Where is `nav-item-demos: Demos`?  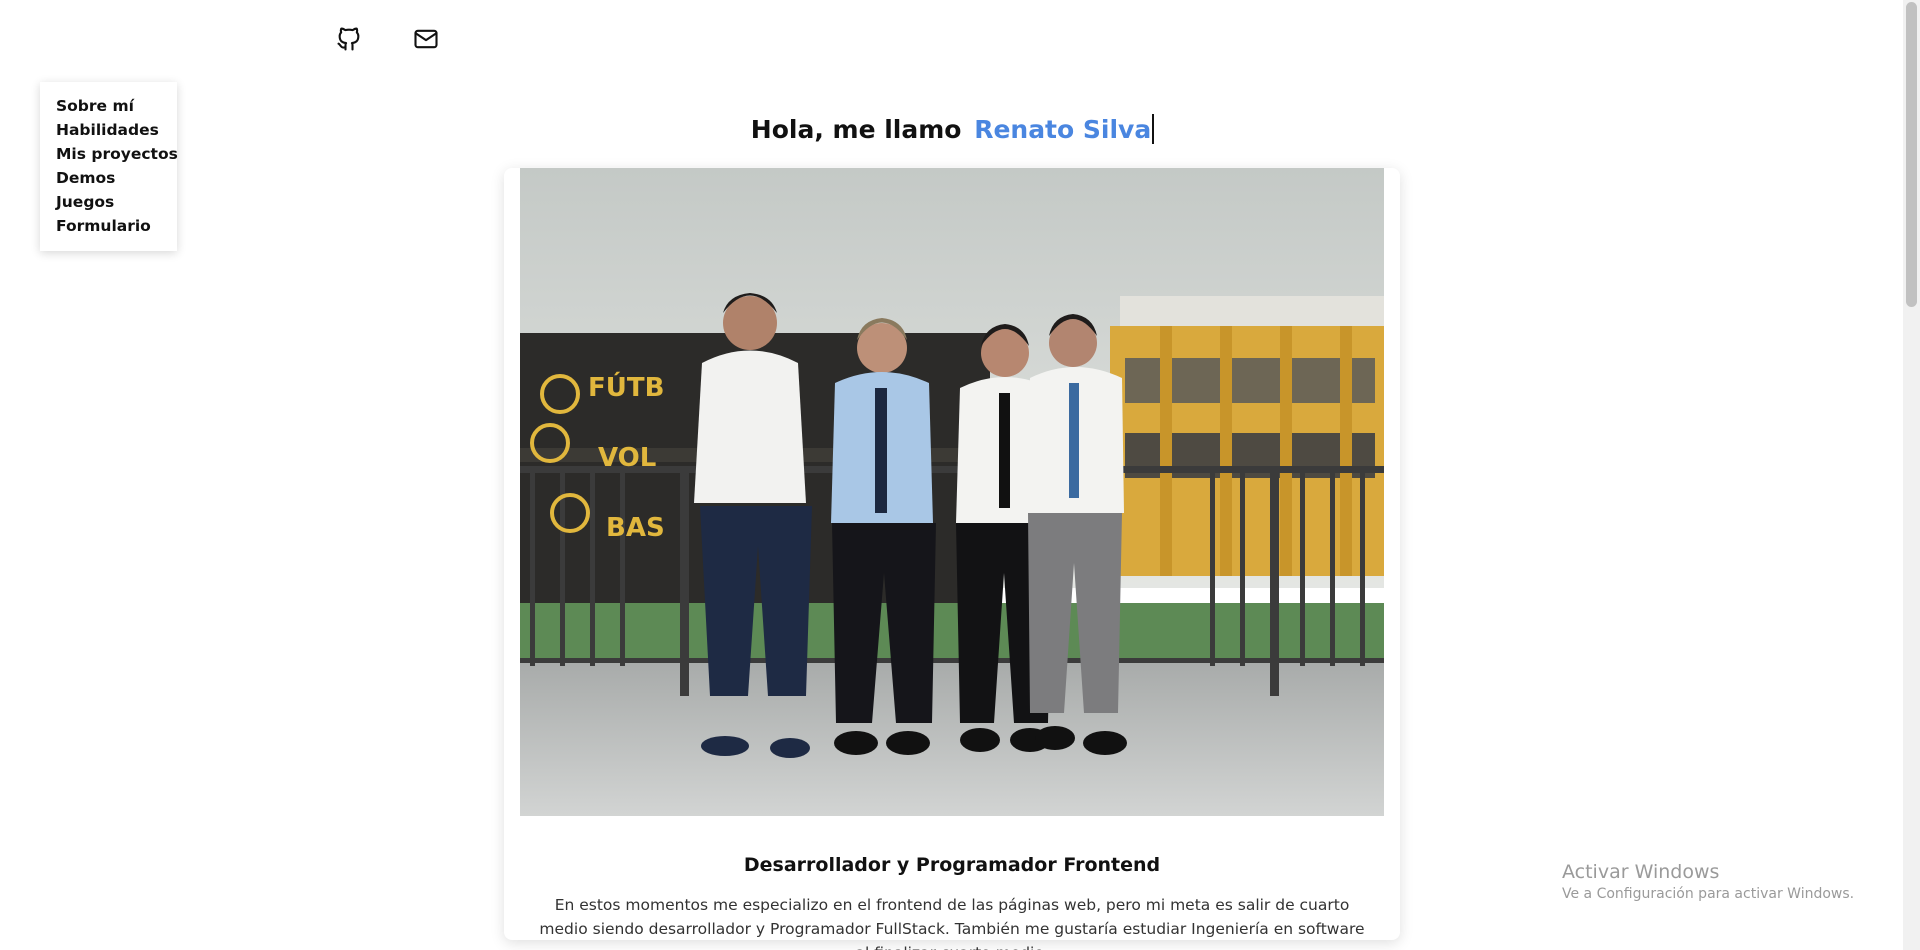
nav-item-demos: Demos is located at coordinates (116, 178).